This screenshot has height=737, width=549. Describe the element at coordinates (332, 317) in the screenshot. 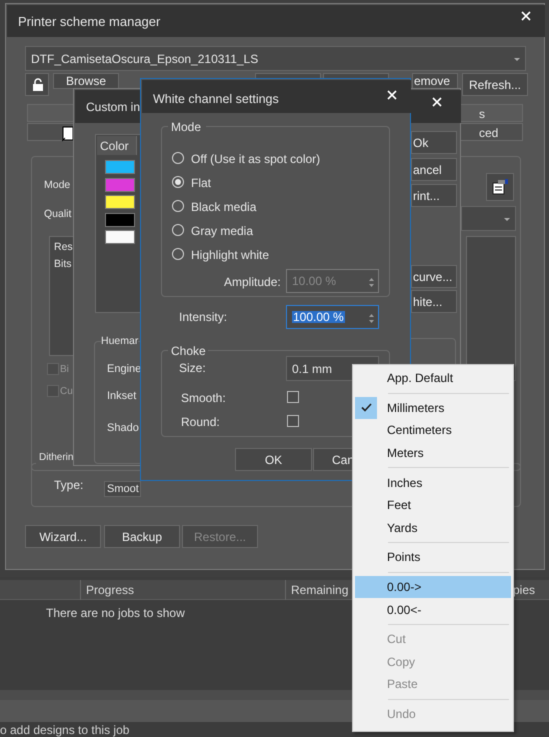

I see `intensity-field: 100.00 %` at that location.